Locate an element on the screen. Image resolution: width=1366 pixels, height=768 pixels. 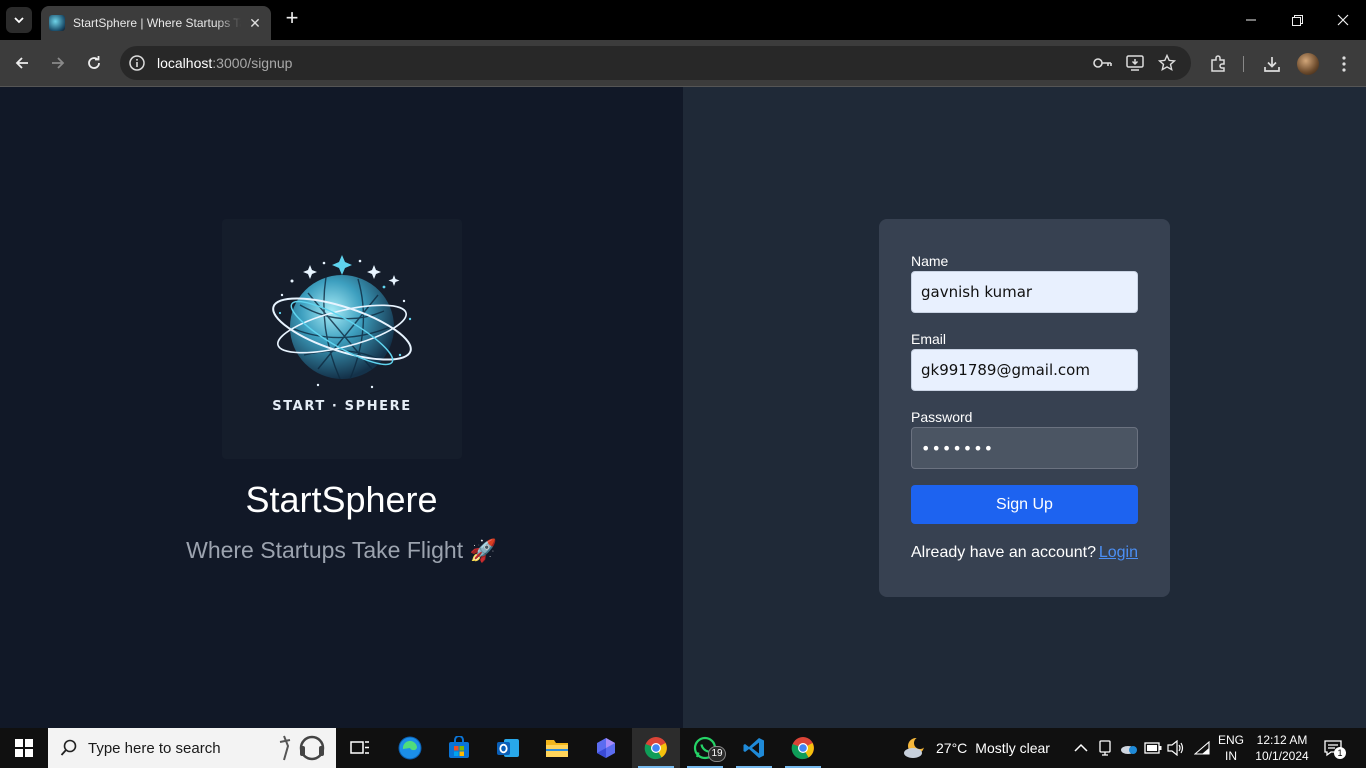
store-icon is located at coordinates (459, 747).